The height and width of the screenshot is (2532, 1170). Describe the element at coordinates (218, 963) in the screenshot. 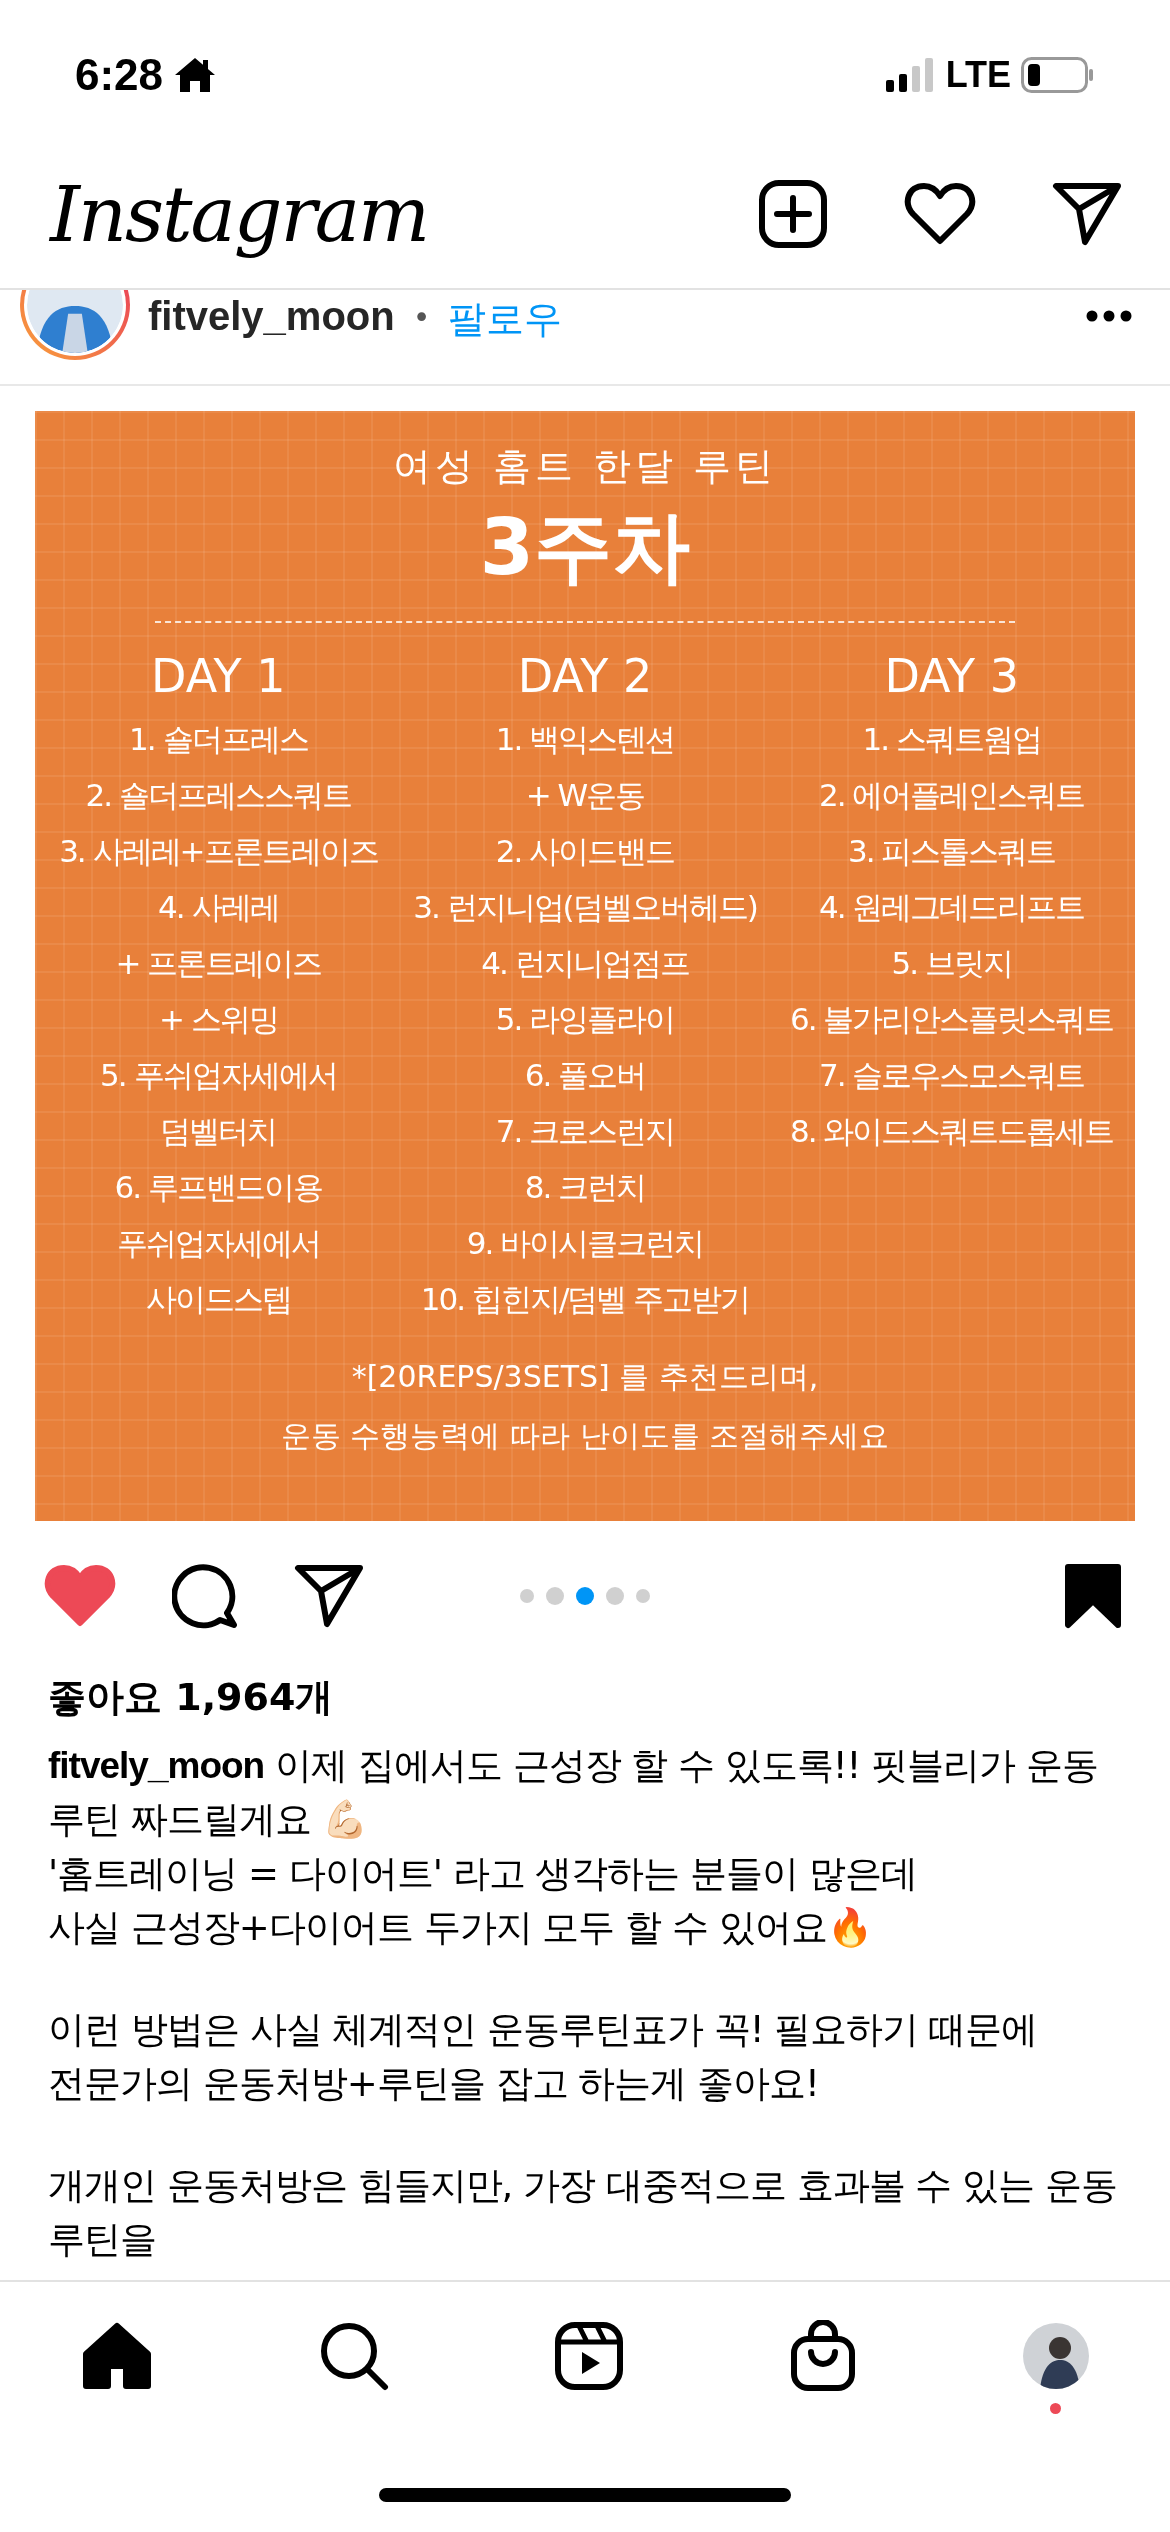

I see `exercise-text: + 프론트레이즈` at that location.